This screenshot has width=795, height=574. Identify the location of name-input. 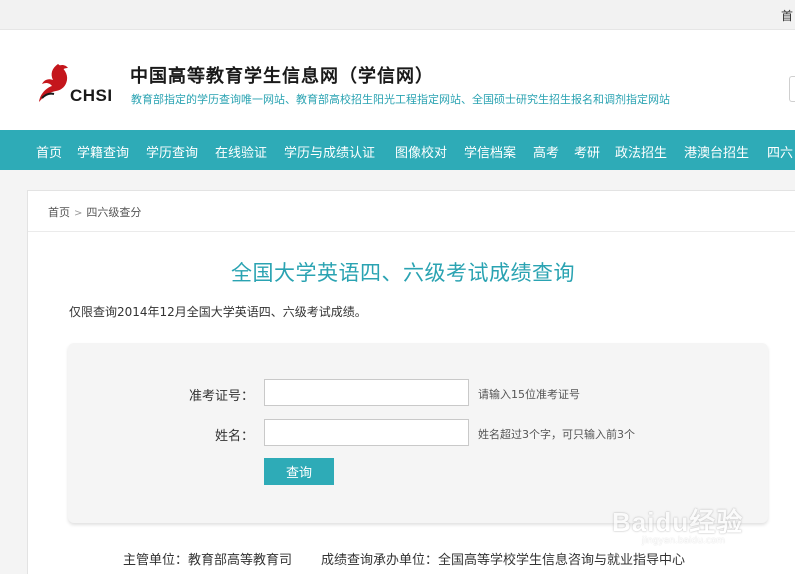
(366, 432).